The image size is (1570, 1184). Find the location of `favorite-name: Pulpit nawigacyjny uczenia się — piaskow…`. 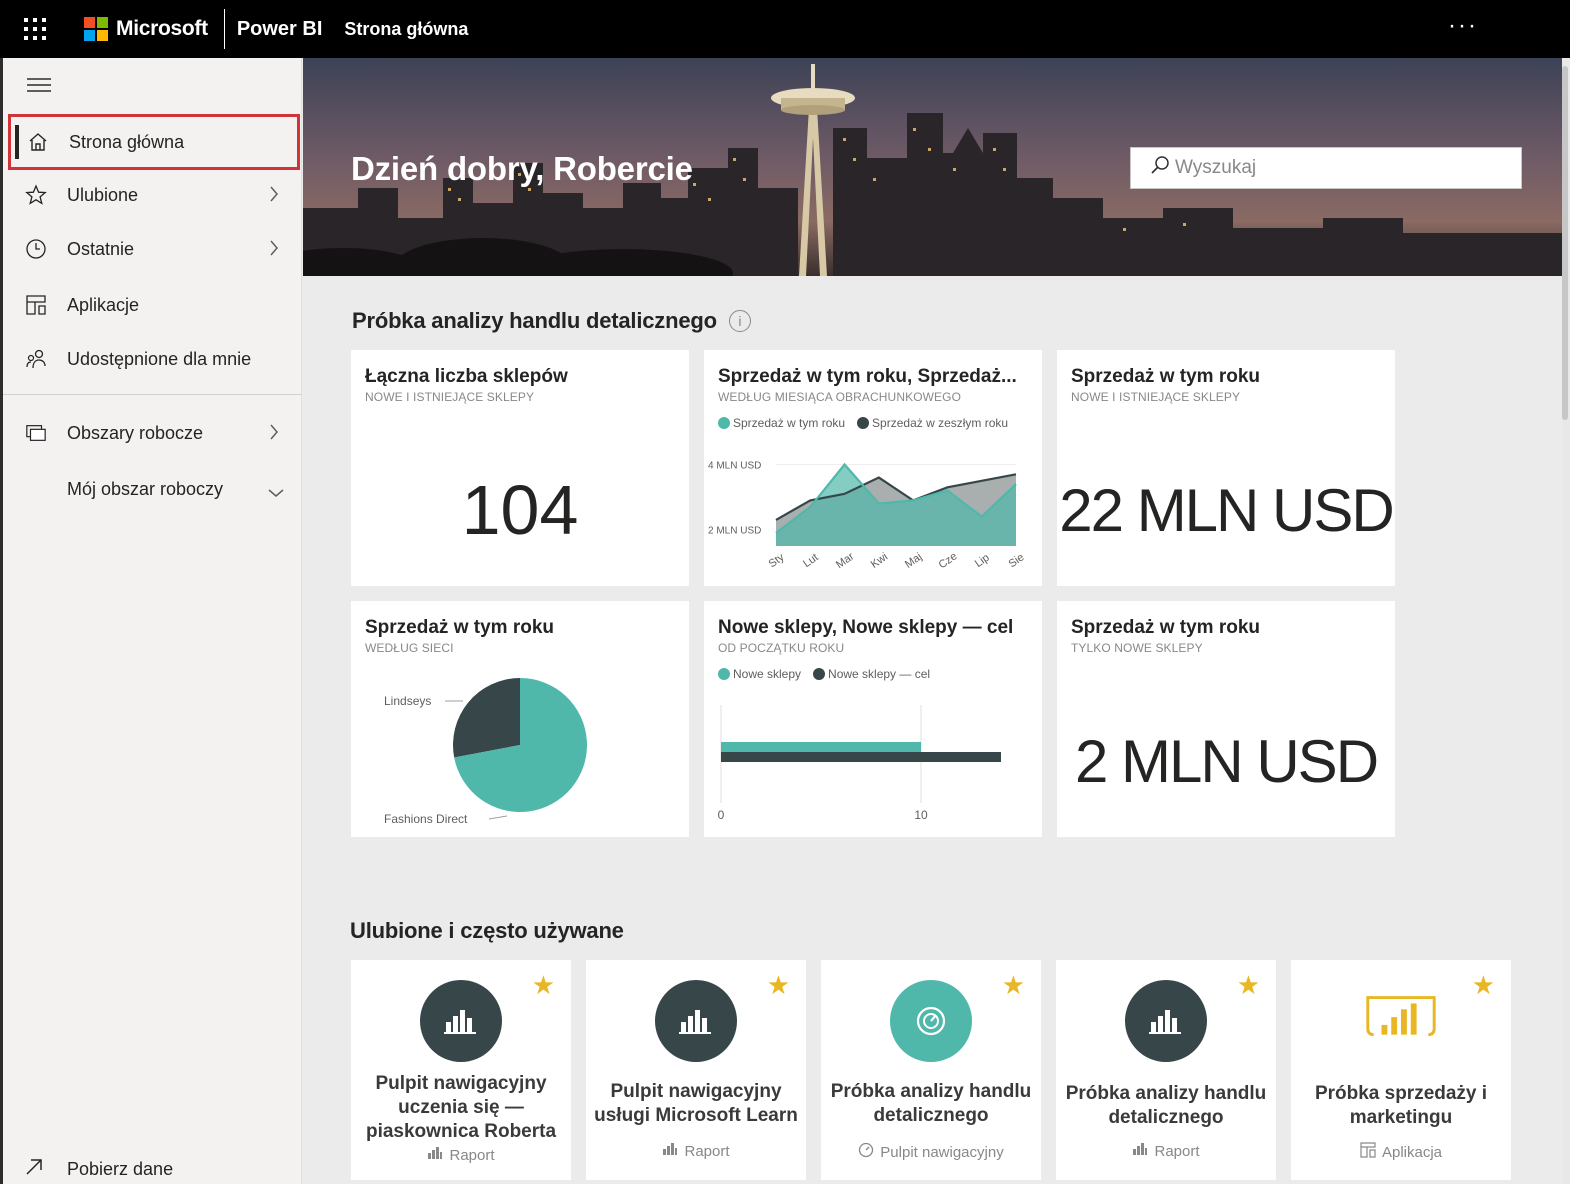

favorite-name: Pulpit nawigacyjny uczenia się — piaskow… is located at coordinates (461, 1107).